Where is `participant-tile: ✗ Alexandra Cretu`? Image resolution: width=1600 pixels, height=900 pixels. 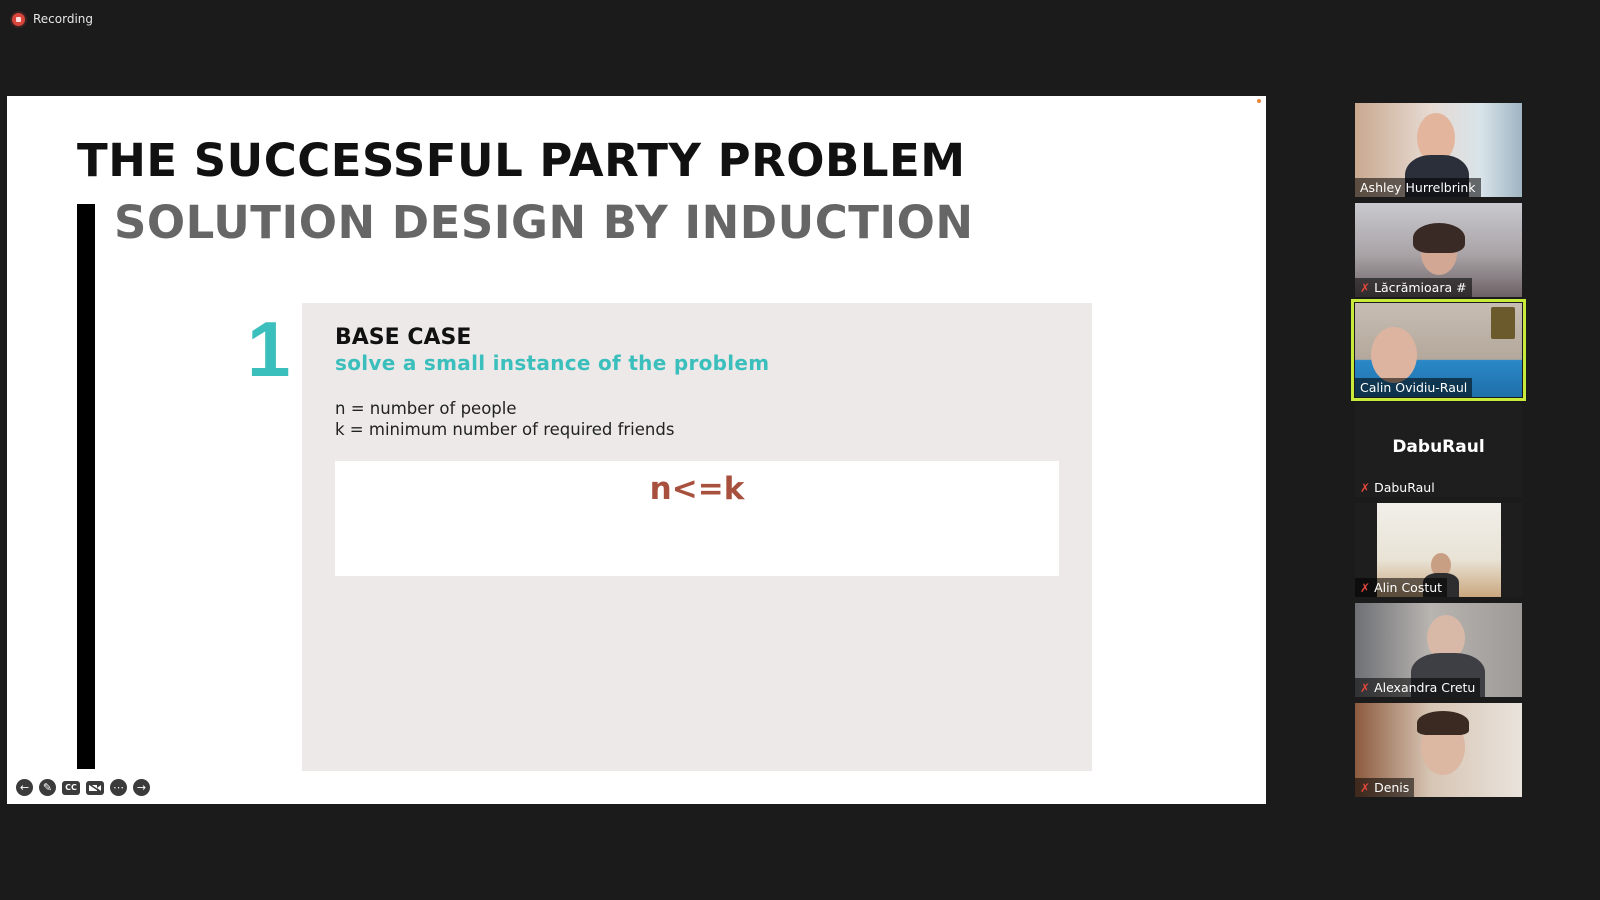 participant-tile: ✗ Alexandra Cretu is located at coordinates (1438, 650).